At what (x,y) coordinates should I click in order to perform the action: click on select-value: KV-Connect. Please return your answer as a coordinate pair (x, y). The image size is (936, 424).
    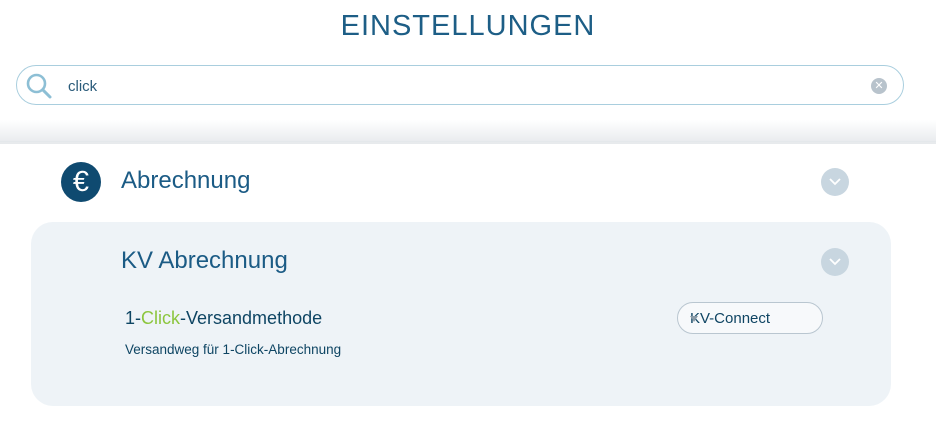
    Looking at the image, I should click on (730, 318).